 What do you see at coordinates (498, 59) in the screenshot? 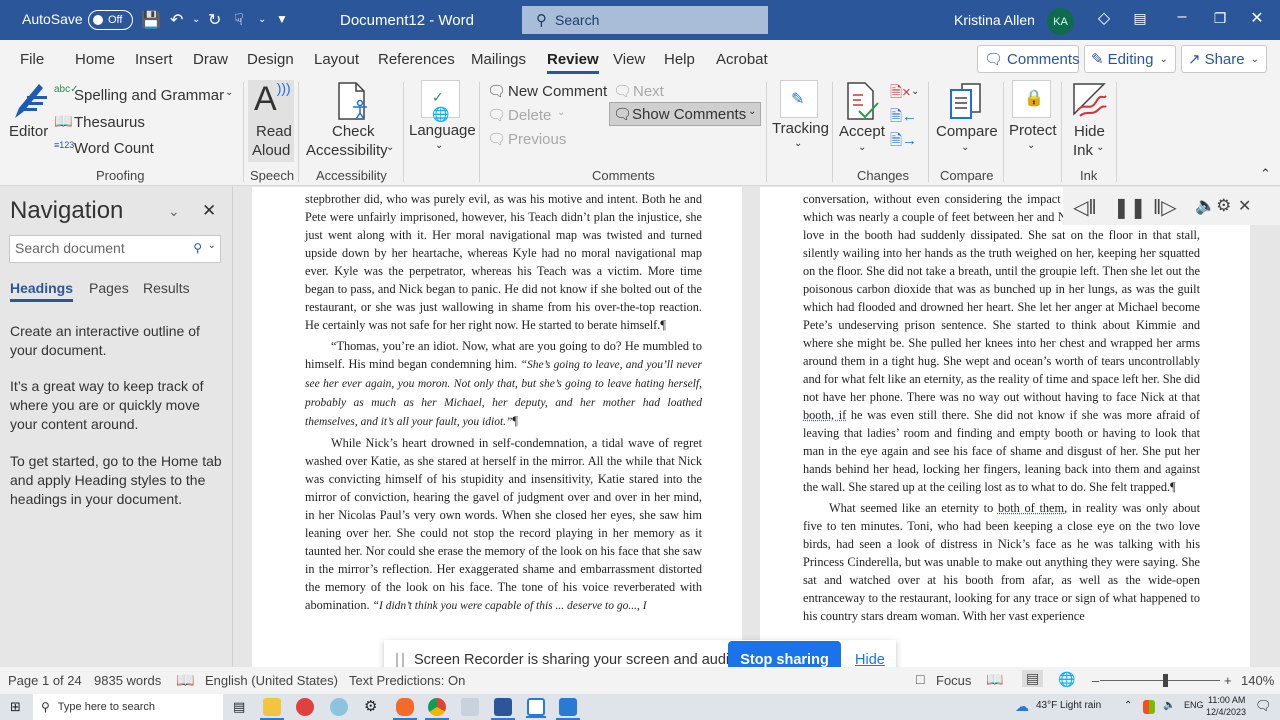
I see `tab-mailings: Mailings` at bounding box center [498, 59].